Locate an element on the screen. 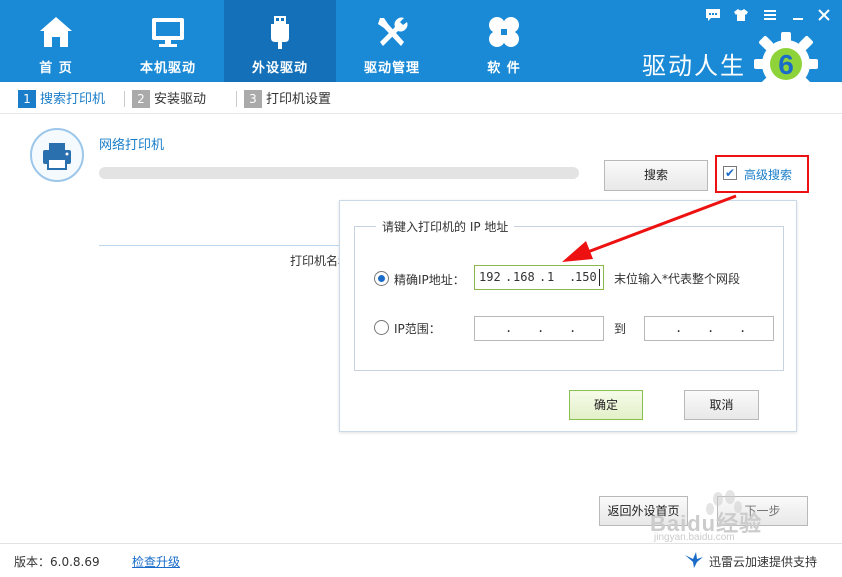 The width and height of the screenshot is (842, 577). ip-hint: 末位输入*代表整个网段 is located at coordinates (677, 279).